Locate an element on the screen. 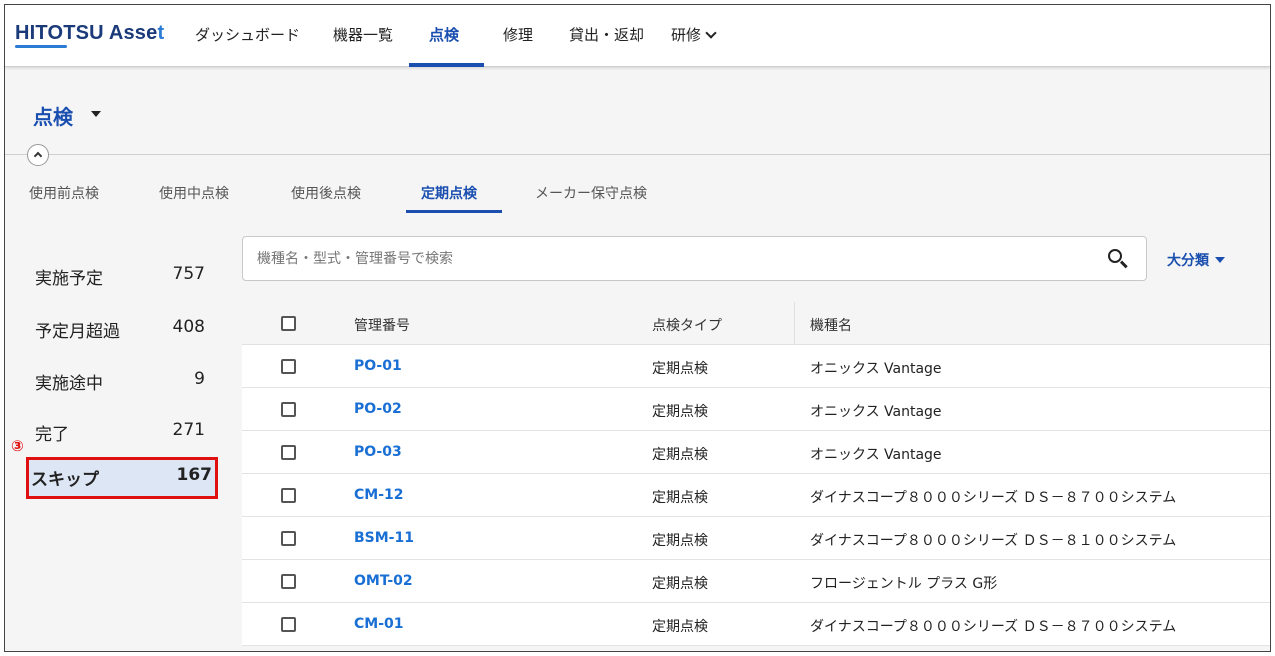 Image resolution: width=1275 pixels, height=656 pixels. status-scheduled: 実施予定 757 is located at coordinates (121, 274).